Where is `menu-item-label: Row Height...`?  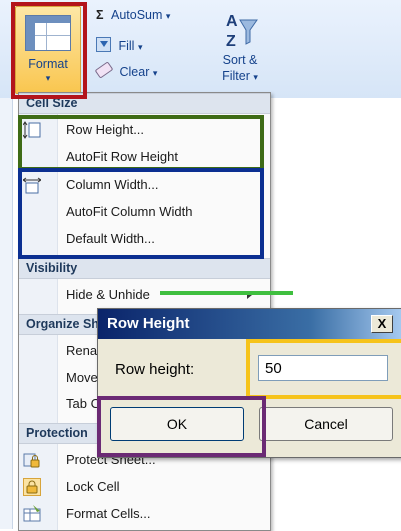
menu-item-label: Row Height... is located at coordinates (105, 129).